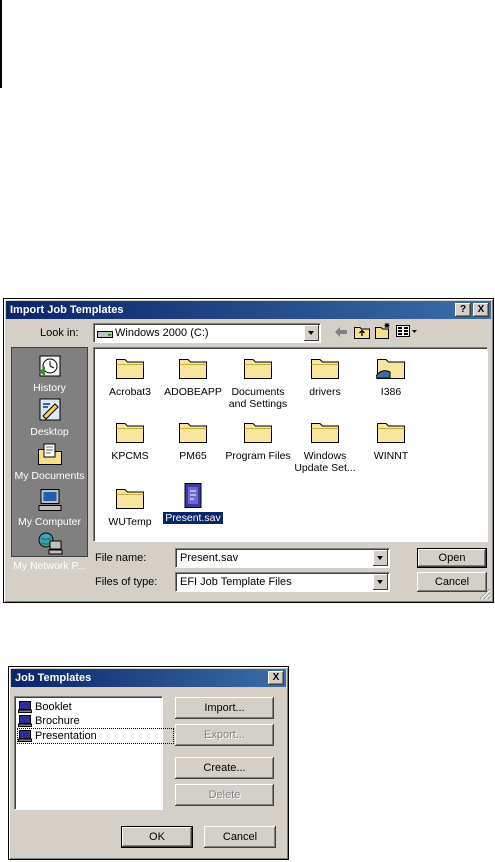 The image size is (495, 862). What do you see at coordinates (49, 409) in the screenshot?
I see `desktop-icon` at bounding box center [49, 409].